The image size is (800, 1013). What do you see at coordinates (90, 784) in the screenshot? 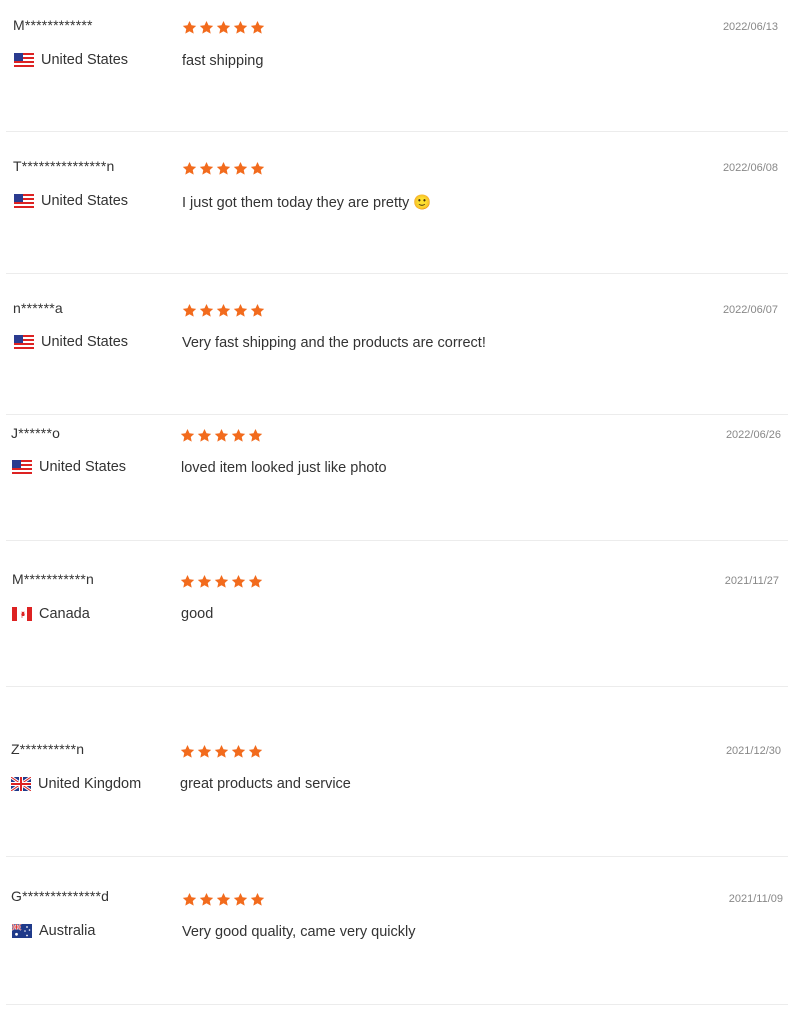
I see `country-label: United Kingdom` at bounding box center [90, 784].